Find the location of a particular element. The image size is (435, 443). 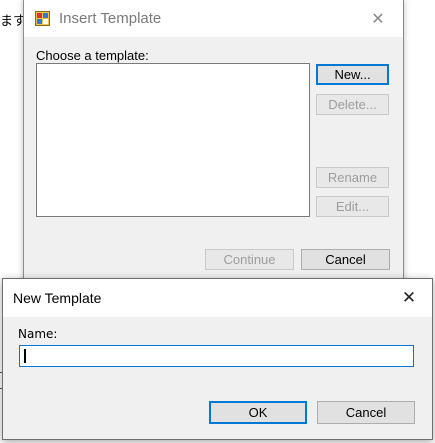

template-list-label: Choose a template: is located at coordinates (92, 55).